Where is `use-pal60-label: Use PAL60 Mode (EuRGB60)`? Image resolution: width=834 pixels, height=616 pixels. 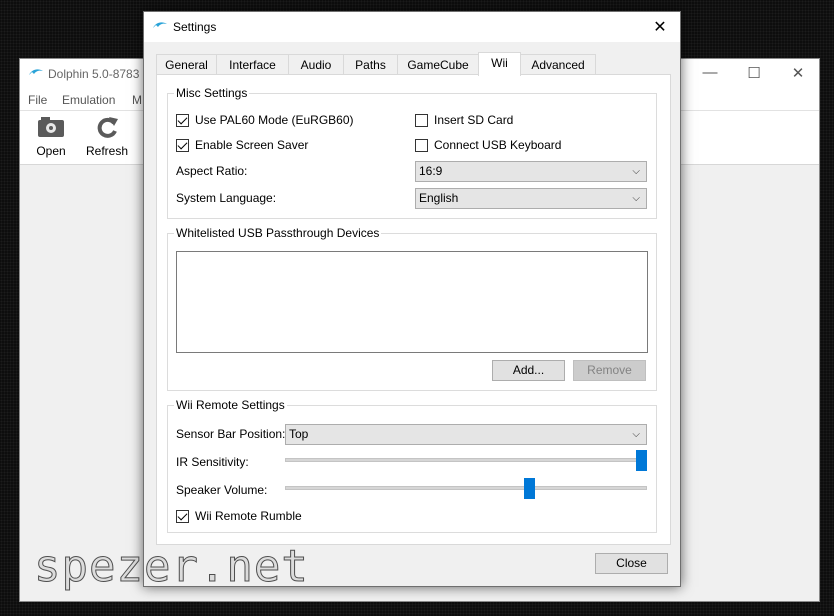
use-pal60-label: Use PAL60 Mode (EuRGB60) is located at coordinates (274, 120).